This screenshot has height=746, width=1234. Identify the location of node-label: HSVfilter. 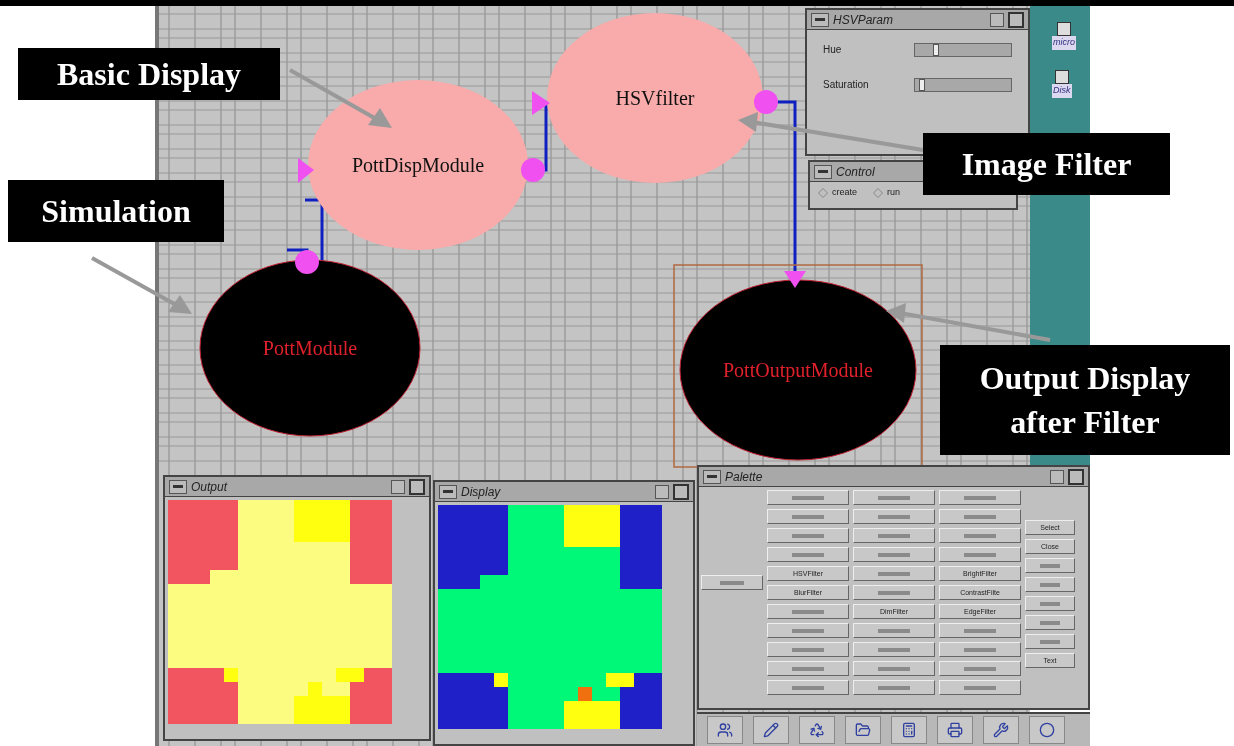
(655, 98).